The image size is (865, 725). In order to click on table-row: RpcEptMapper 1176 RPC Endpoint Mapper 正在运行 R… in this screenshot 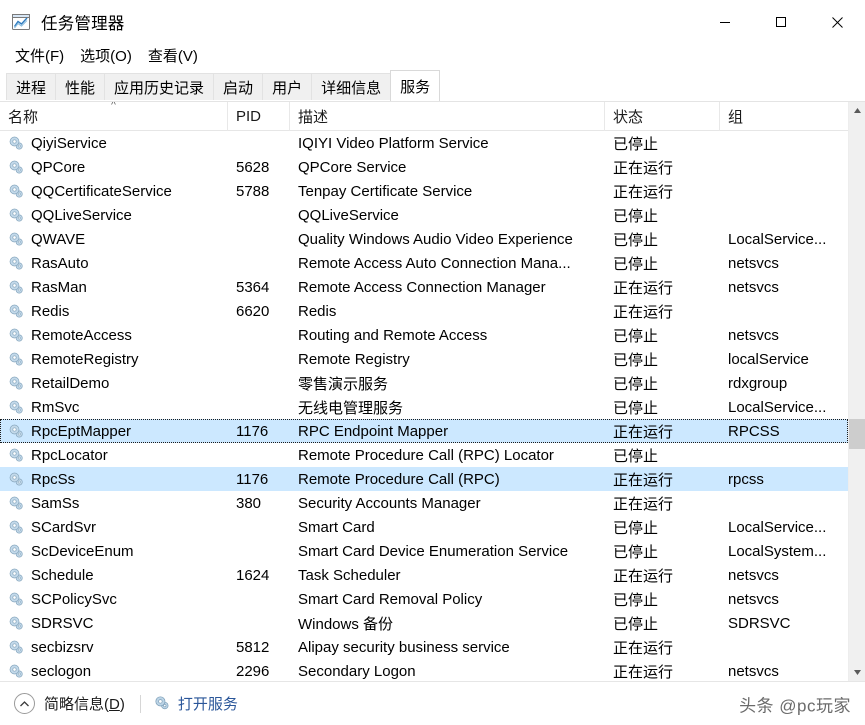, I will do `click(424, 431)`.